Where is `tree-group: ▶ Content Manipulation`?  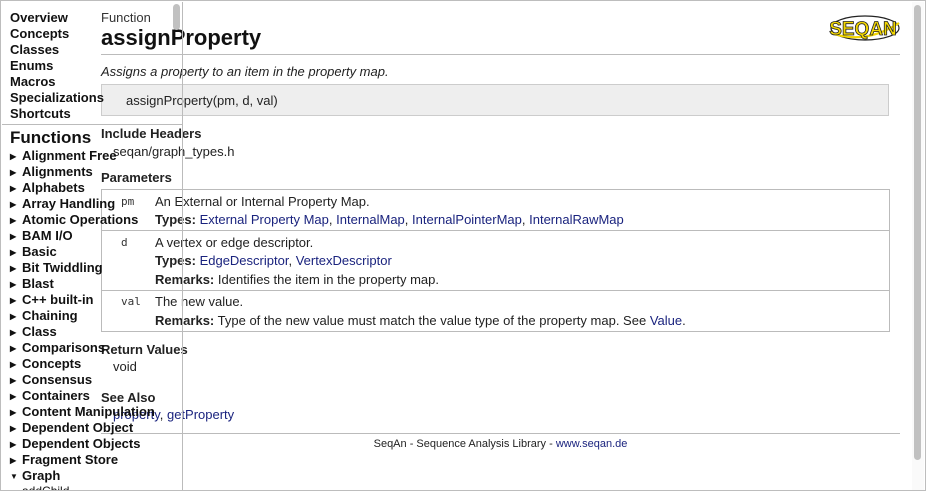
tree-group: ▶ Content Manipulation is located at coordinates (82, 412).